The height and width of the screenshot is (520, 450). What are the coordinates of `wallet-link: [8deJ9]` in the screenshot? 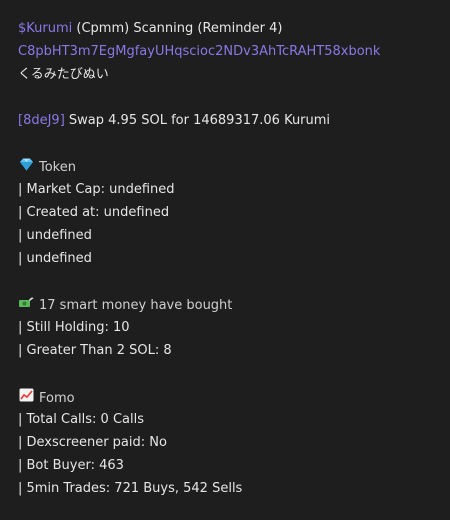 It's located at (41, 120).